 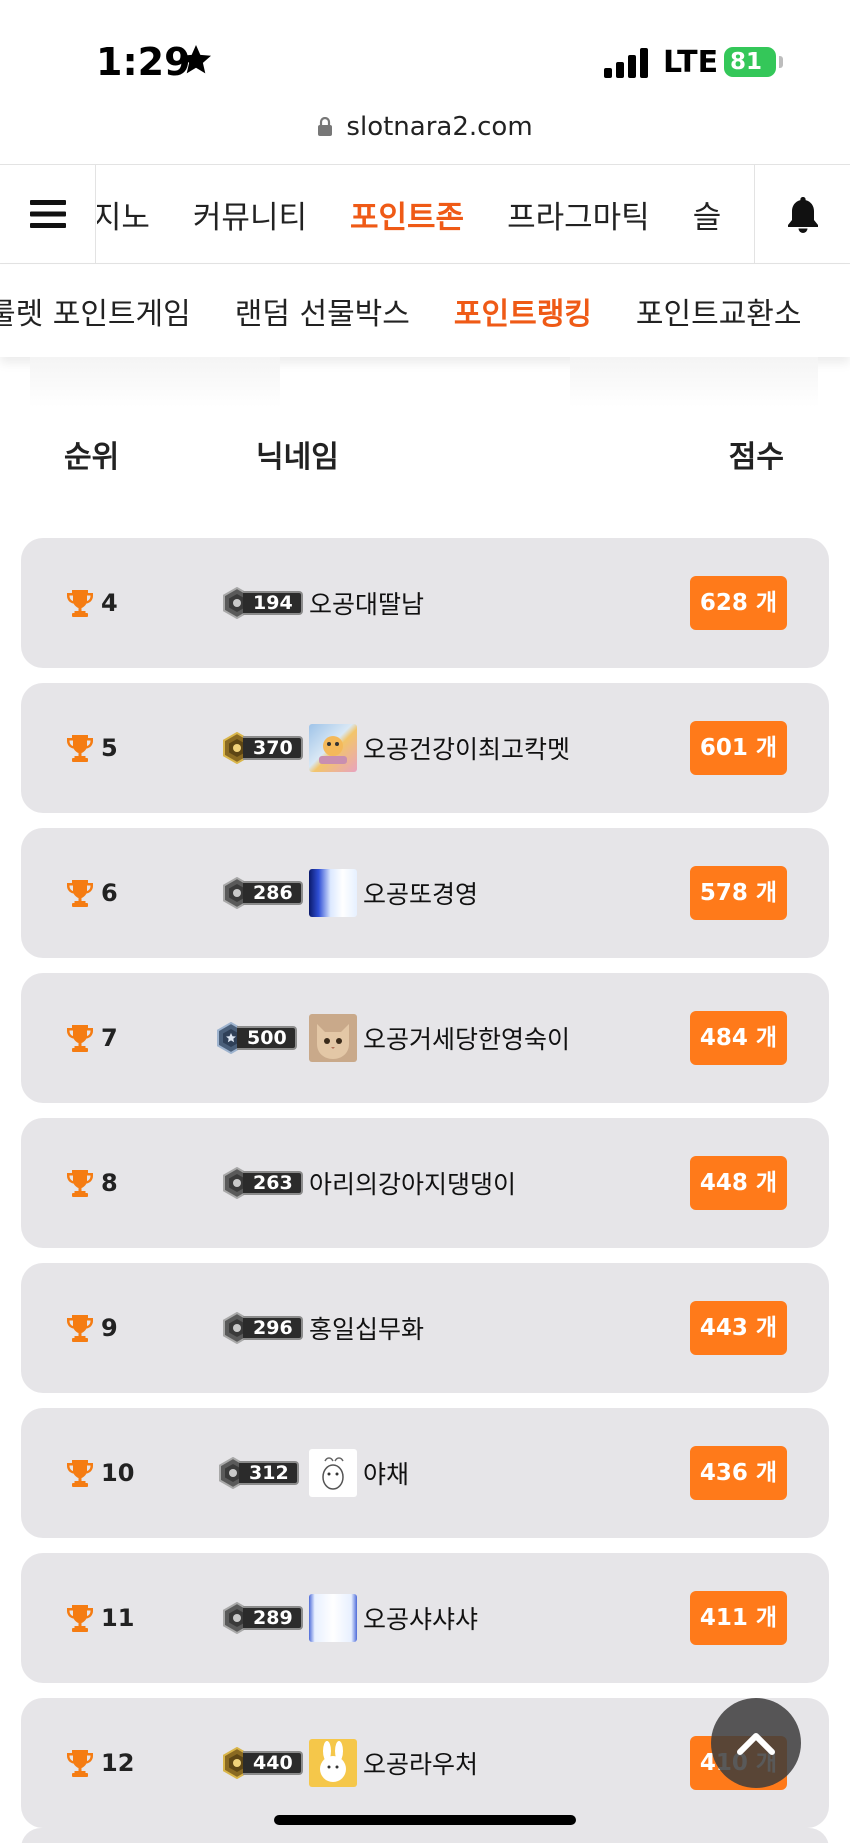 What do you see at coordinates (738, 1328) in the screenshot?
I see `score-badge: 443 개` at bounding box center [738, 1328].